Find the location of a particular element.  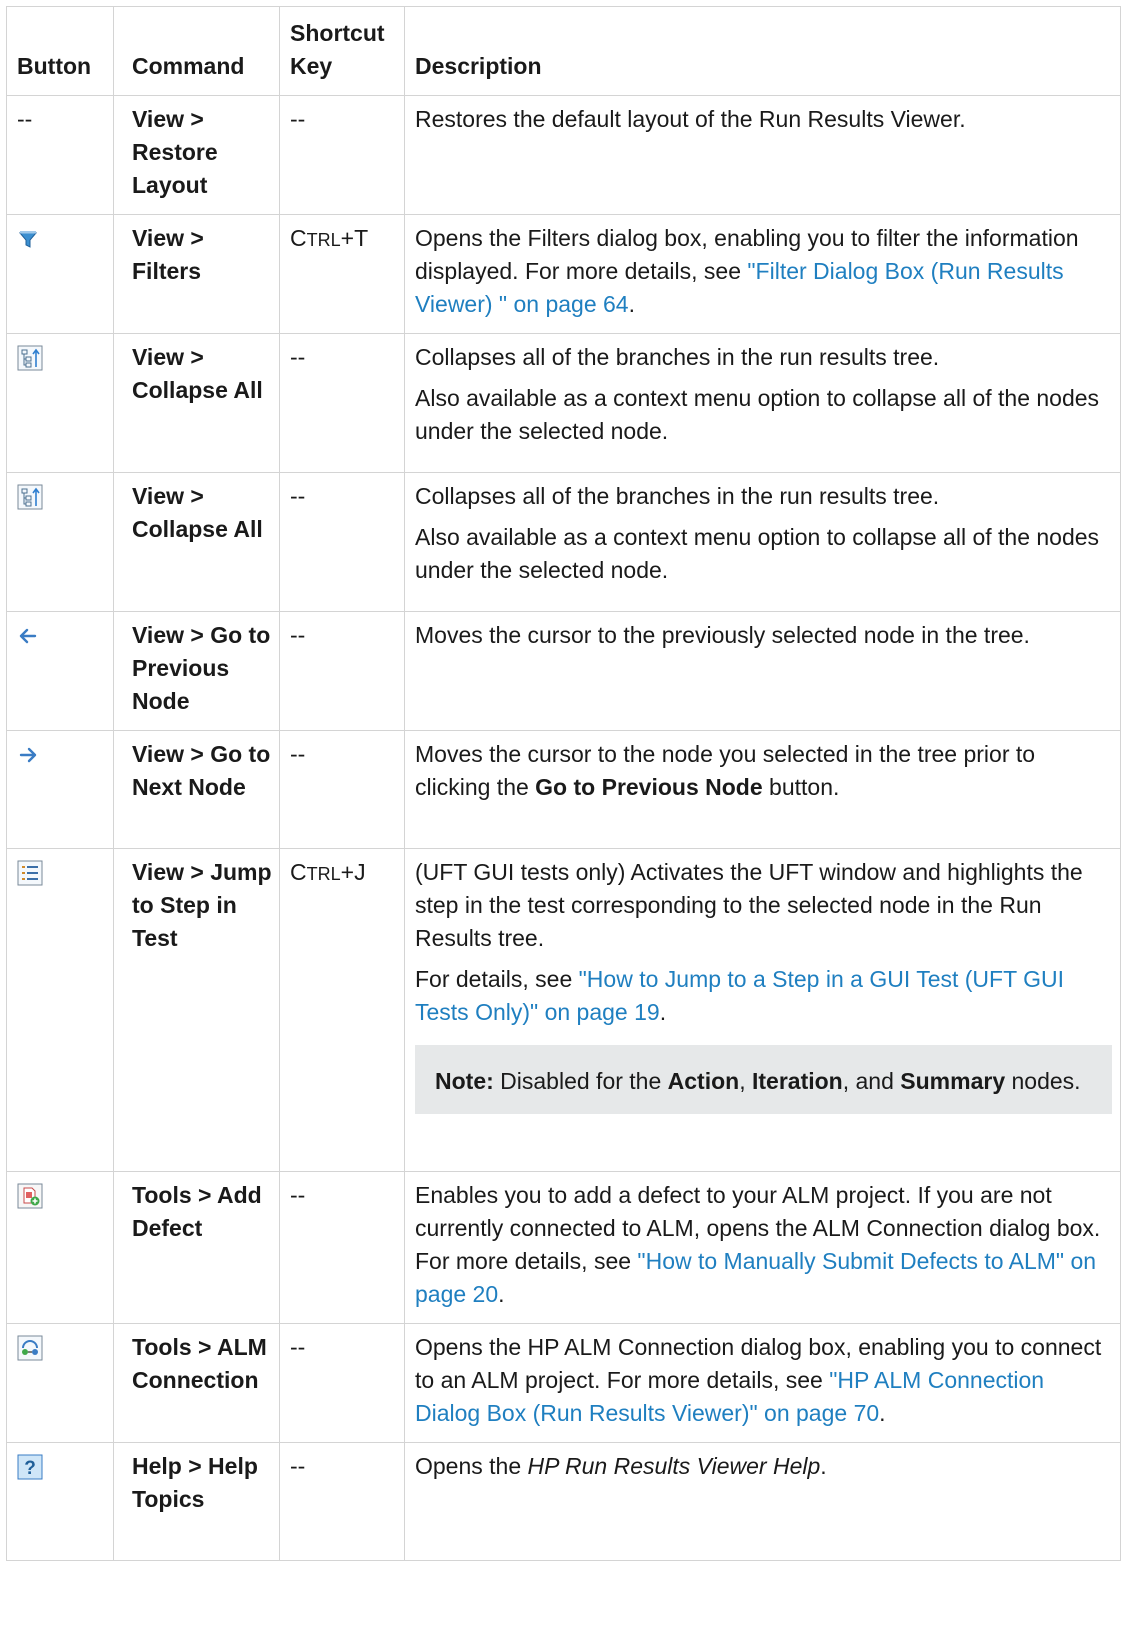

description-cell: Opens the HP Run Results Viewer Help. is located at coordinates (762, 1501).